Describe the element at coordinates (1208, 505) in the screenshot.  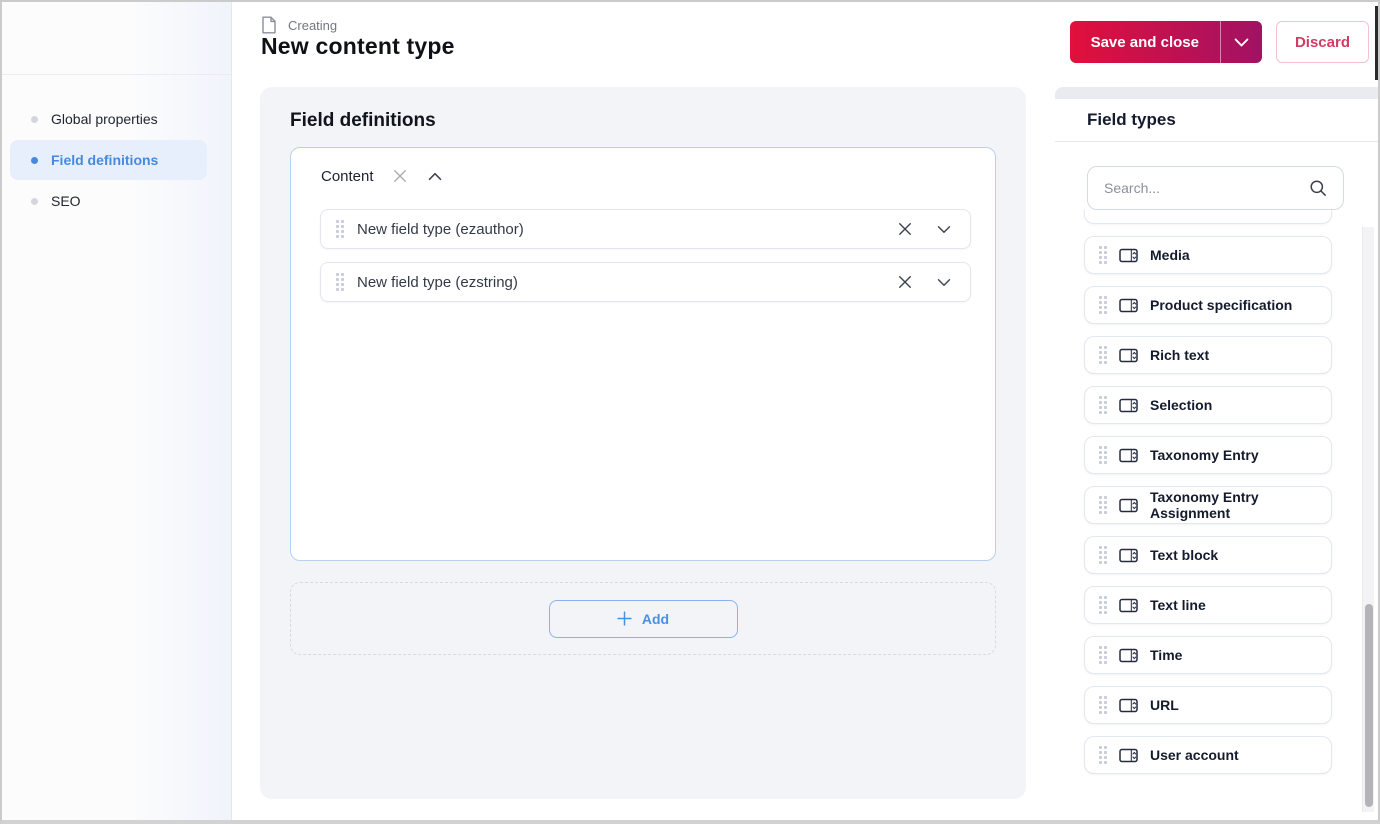
I see `field-type-item-taxonomy-entry-assignment: Taxonomy Entry Assignment` at that location.